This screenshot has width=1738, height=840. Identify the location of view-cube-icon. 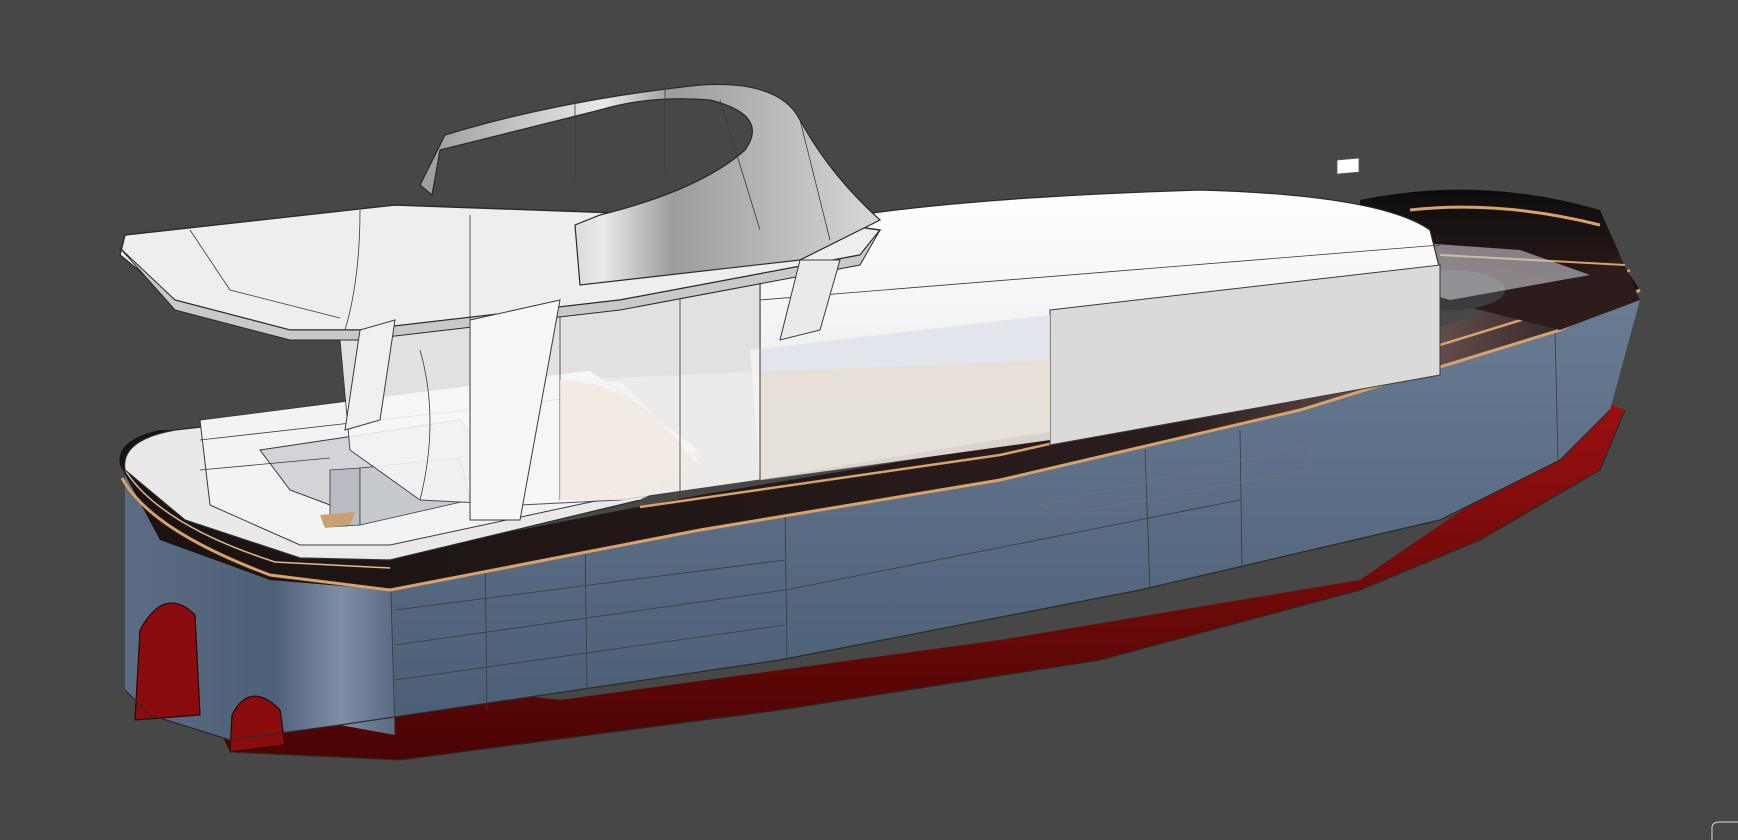
(1724, 830).